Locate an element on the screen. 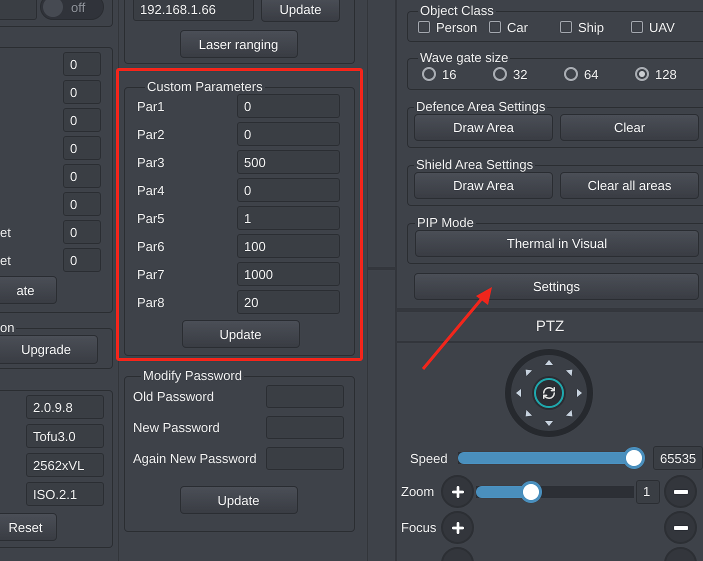 The image size is (703, 561). zoom-out-button is located at coordinates (680, 491).